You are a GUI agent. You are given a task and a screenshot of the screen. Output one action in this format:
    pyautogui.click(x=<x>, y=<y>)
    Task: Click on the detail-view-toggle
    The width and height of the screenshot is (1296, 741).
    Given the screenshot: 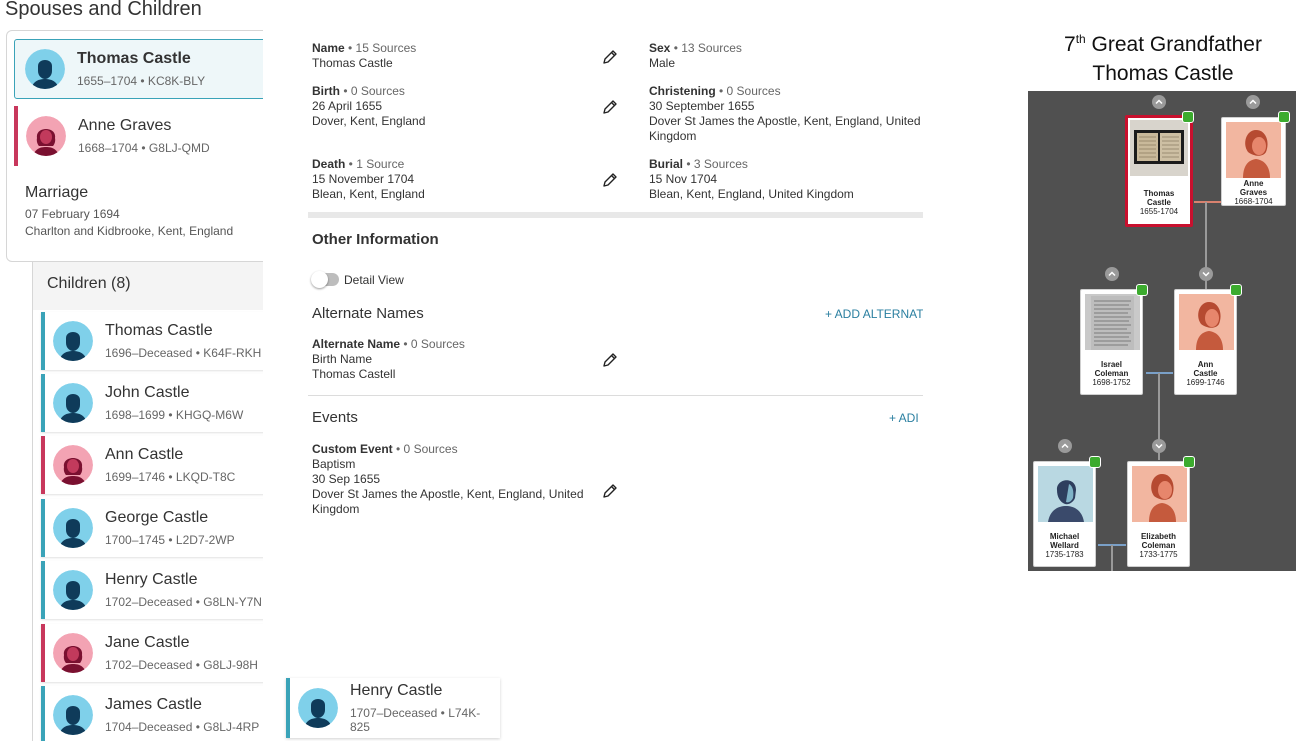 What is the action you would take?
    pyautogui.click(x=325, y=279)
    